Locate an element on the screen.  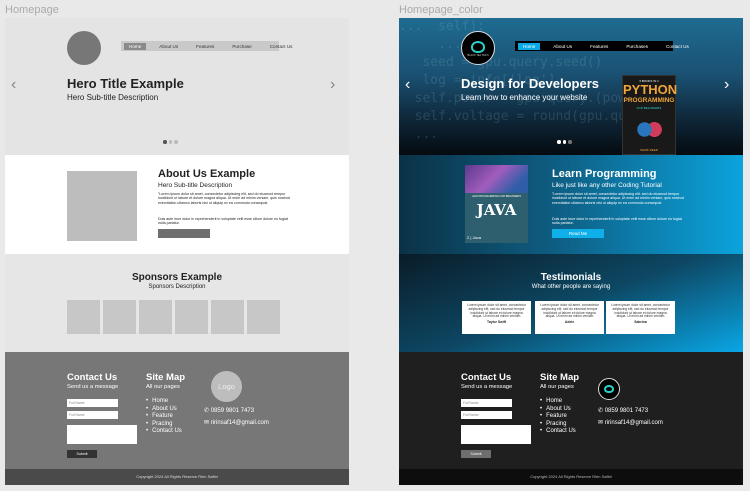
logo-placeholder is located at coordinates (84, 48).